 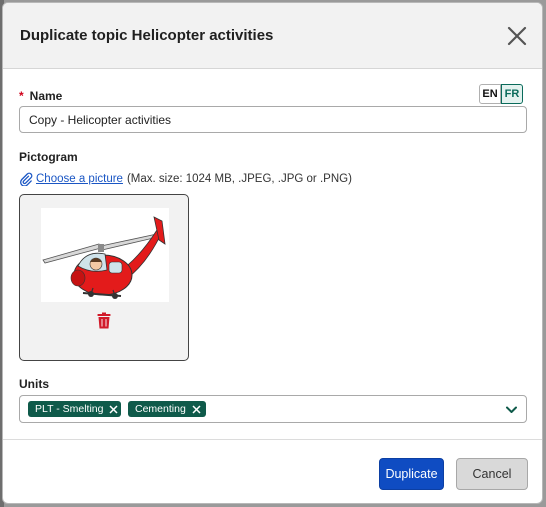 What do you see at coordinates (48, 157) in the screenshot?
I see `pictogram-label: Pictogram` at bounding box center [48, 157].